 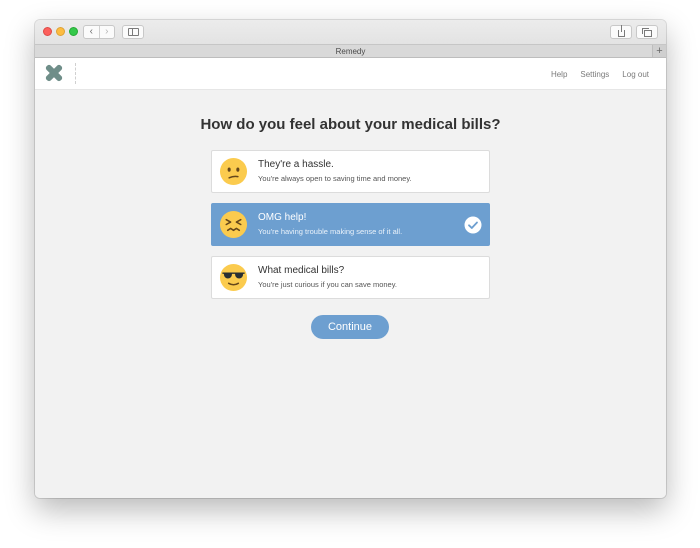 What do you see at coordinates (47, 31) in the screenshot?
I see `close-window-button` at bounding box center [47, 31].